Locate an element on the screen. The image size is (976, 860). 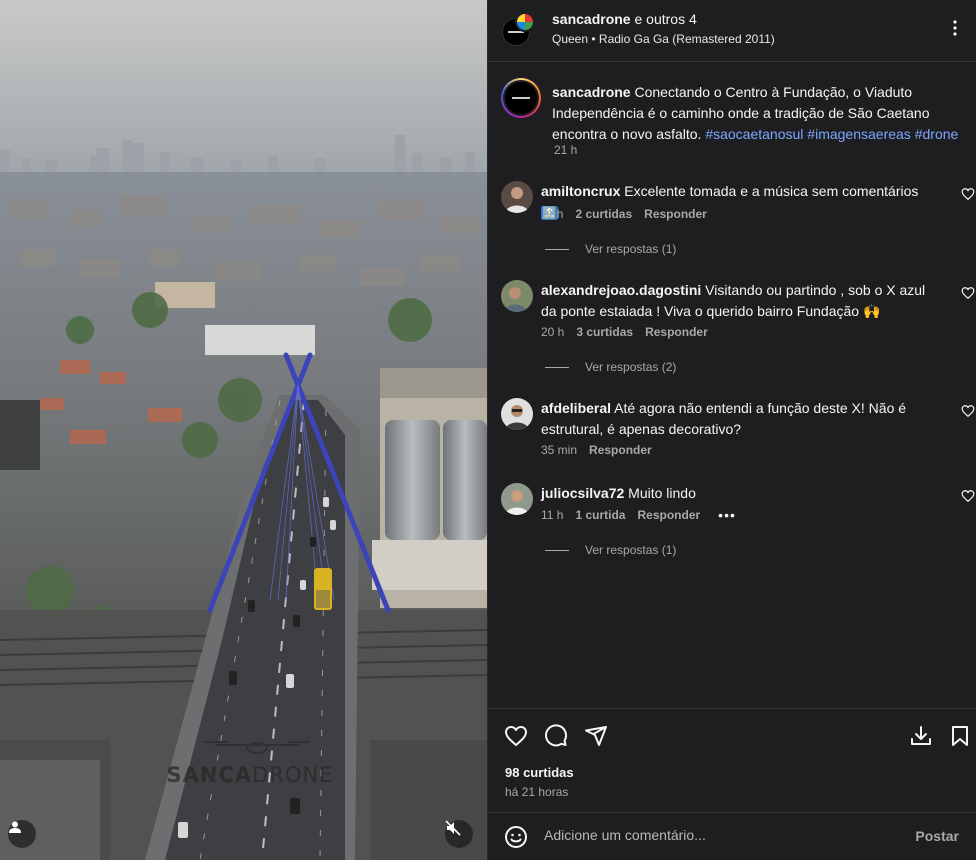
comment-body: Muito lindo is located at coordinates (660, 493).